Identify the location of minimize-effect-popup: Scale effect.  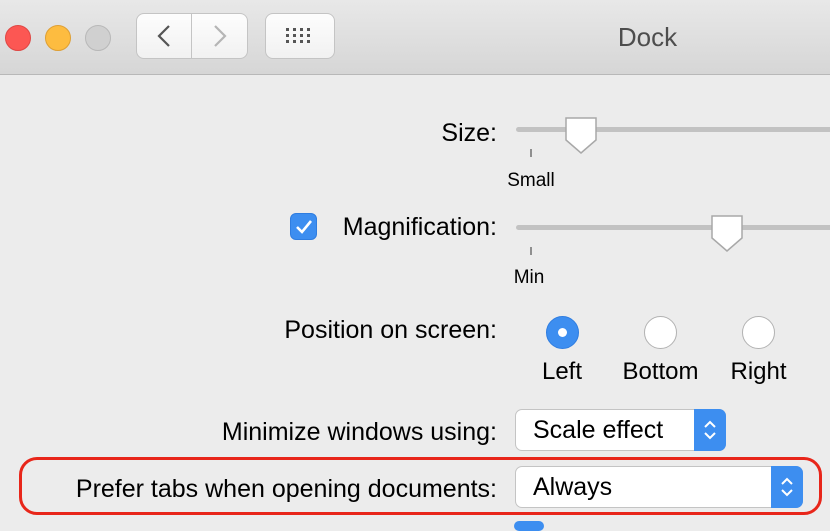
(620, 430).